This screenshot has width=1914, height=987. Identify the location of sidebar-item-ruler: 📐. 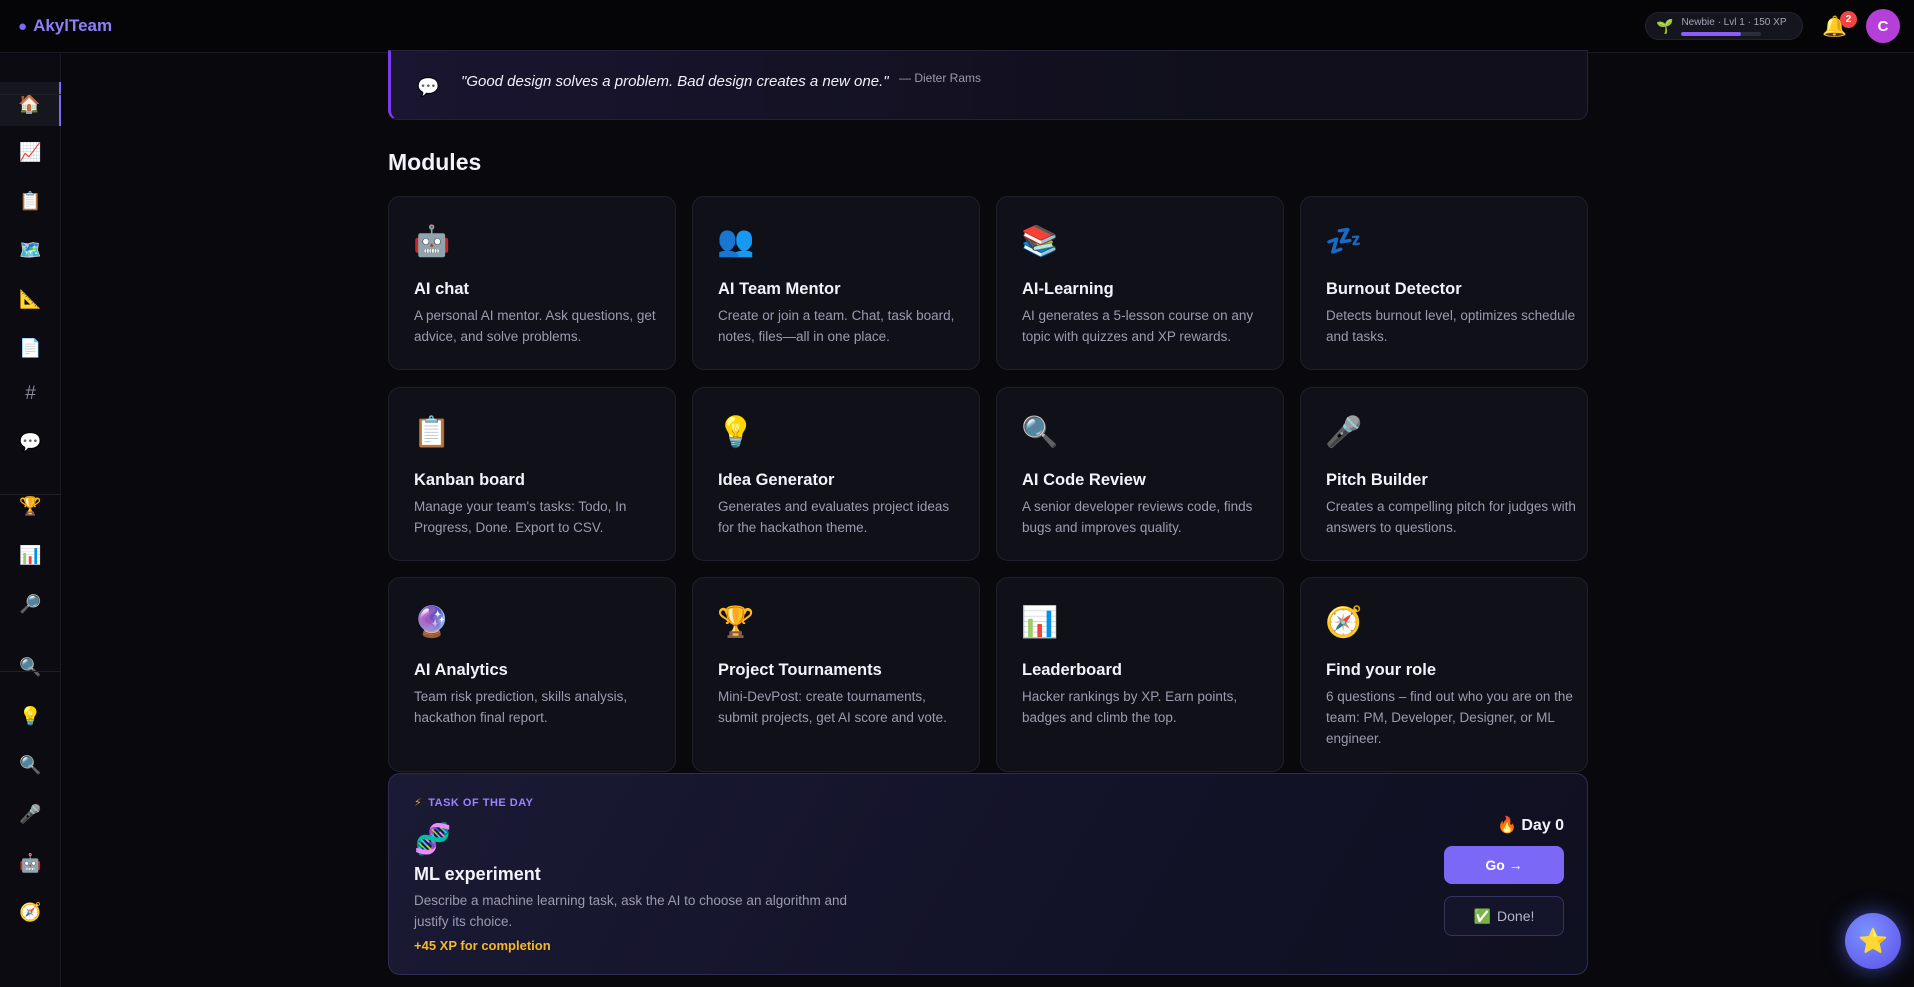
(30, 299).